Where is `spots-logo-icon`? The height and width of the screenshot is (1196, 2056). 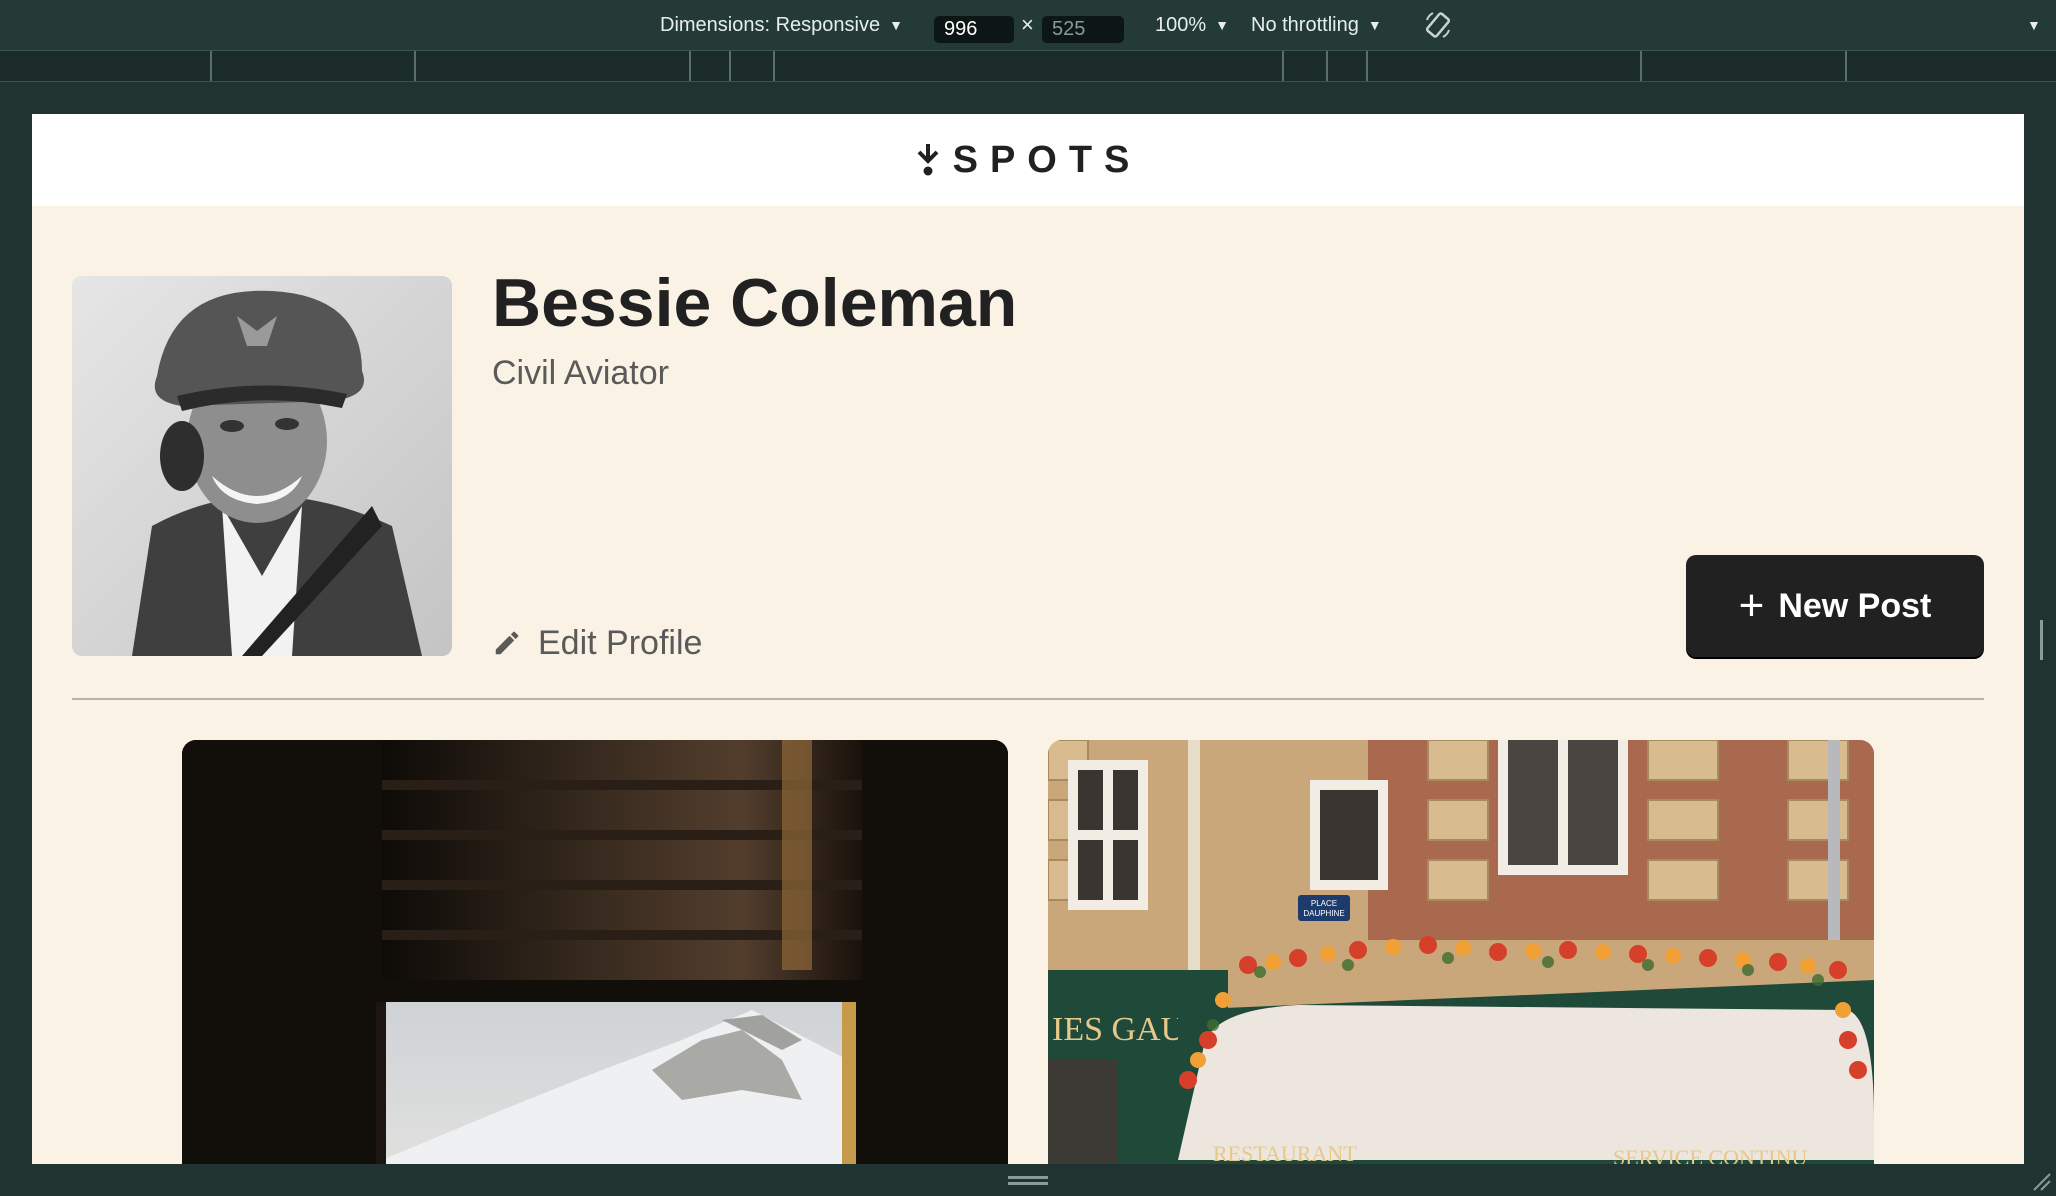 spots-logo-icon is located at coordinates (928, 160).